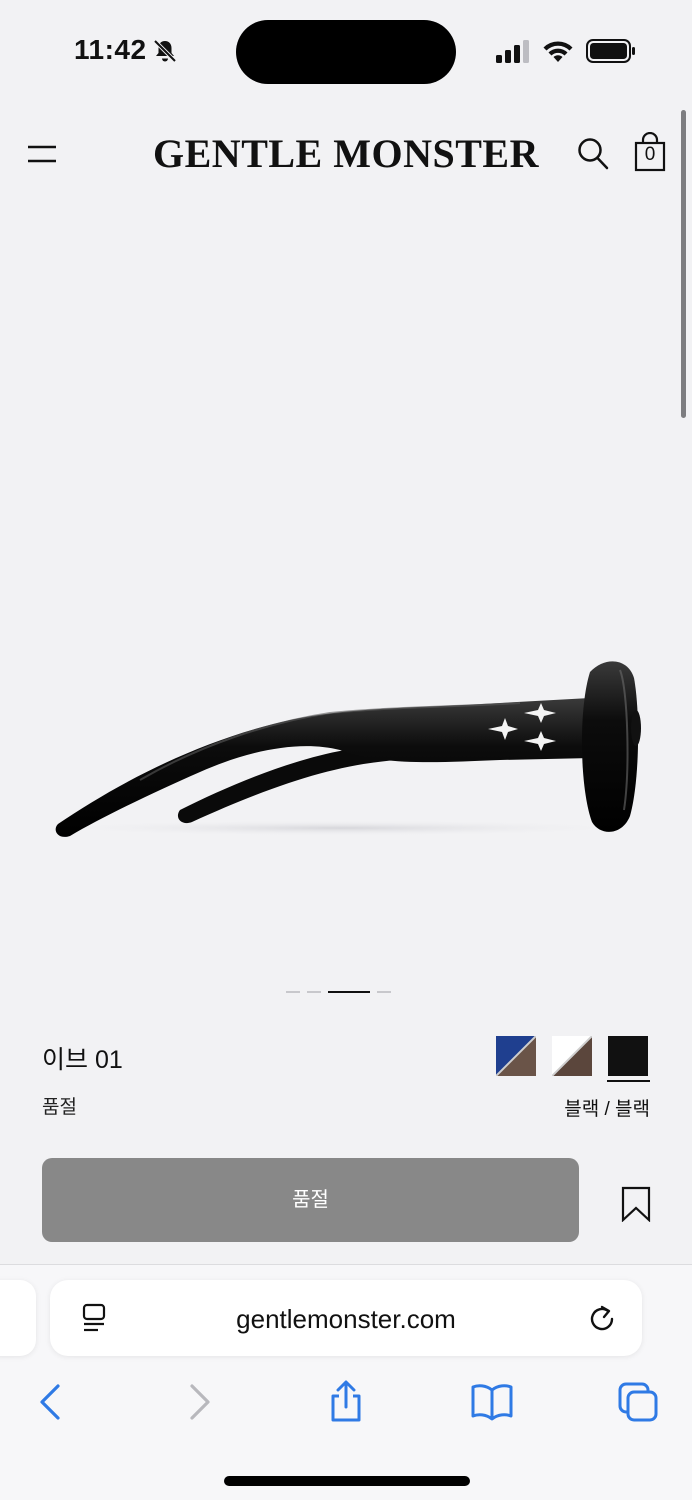 This screenshot has height=1500, width=692. Describe the element at coordinates (94, 1318) in the screenshot. I see `reader-mode-icon` at that location.